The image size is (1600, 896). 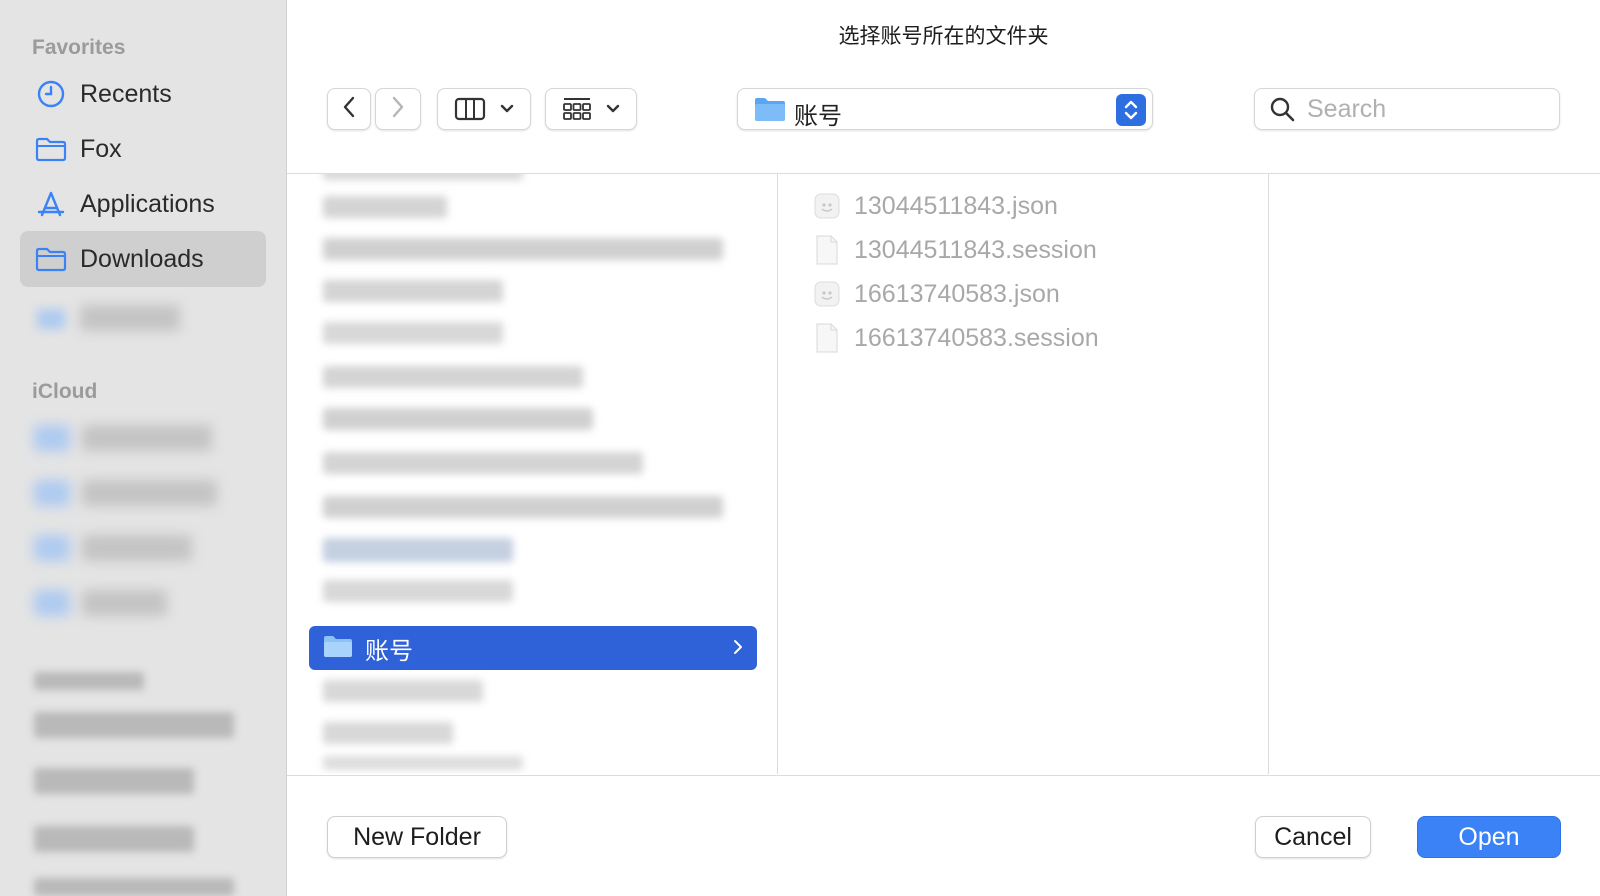 I want to click on search-icon, so click(x=1282, y=109).